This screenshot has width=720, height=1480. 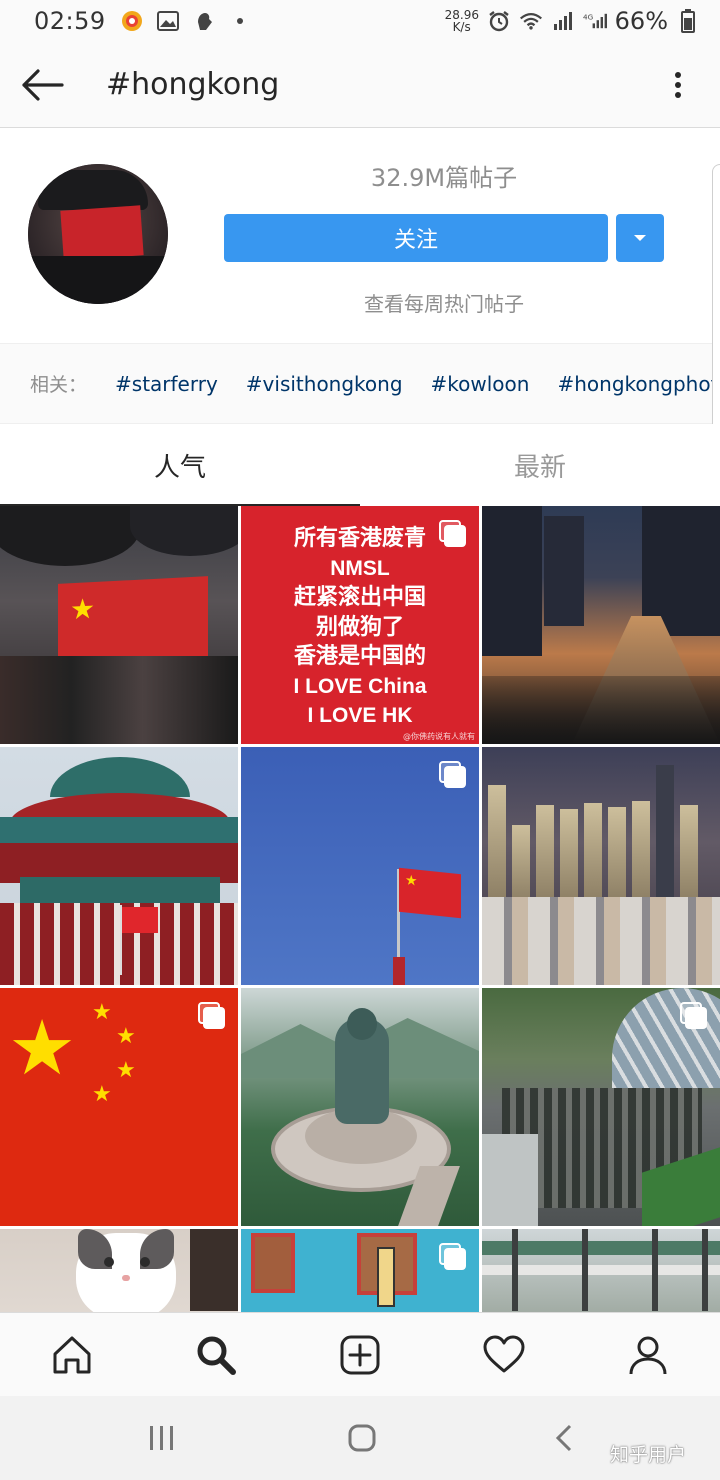 I want to click on nav-profile, so click(x=648, y=1355).